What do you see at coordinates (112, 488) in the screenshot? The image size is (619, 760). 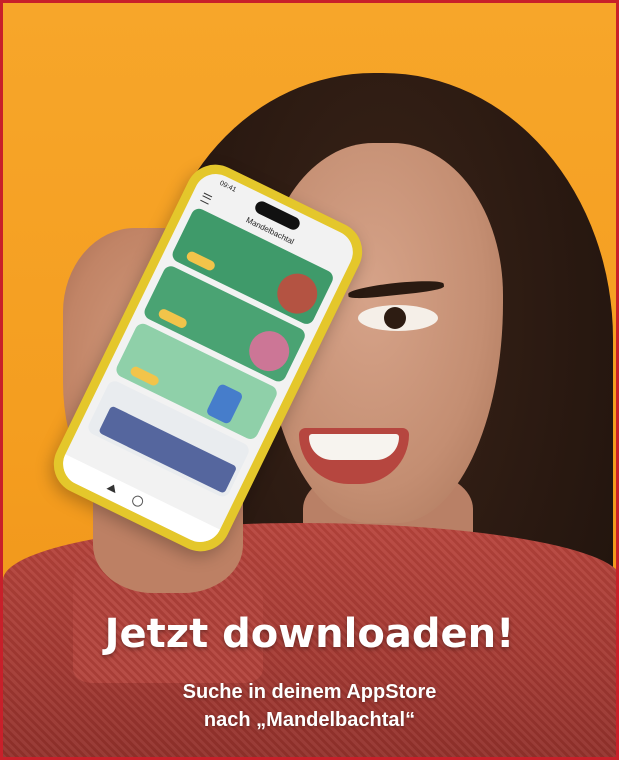 I see `home-icon` at bounding box center [112, 488].